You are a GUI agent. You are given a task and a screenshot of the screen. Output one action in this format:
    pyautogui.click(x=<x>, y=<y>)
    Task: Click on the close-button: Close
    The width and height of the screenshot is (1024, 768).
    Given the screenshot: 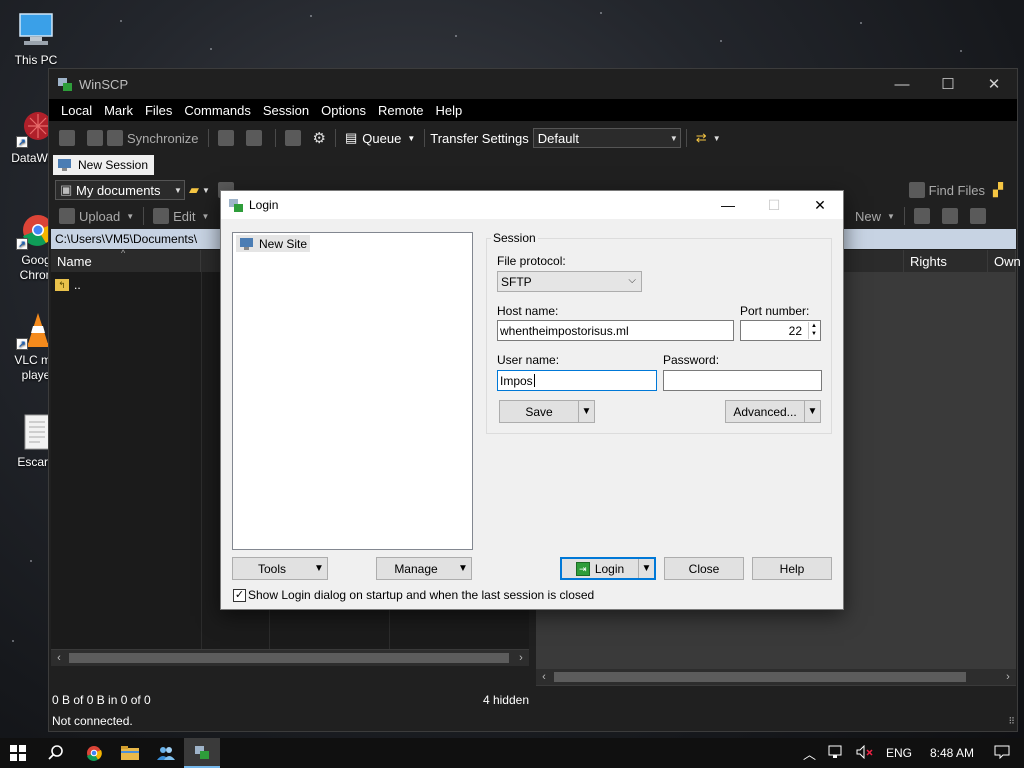 What is the action you would take?
    pyautogui.click(x=704, y=568)
    